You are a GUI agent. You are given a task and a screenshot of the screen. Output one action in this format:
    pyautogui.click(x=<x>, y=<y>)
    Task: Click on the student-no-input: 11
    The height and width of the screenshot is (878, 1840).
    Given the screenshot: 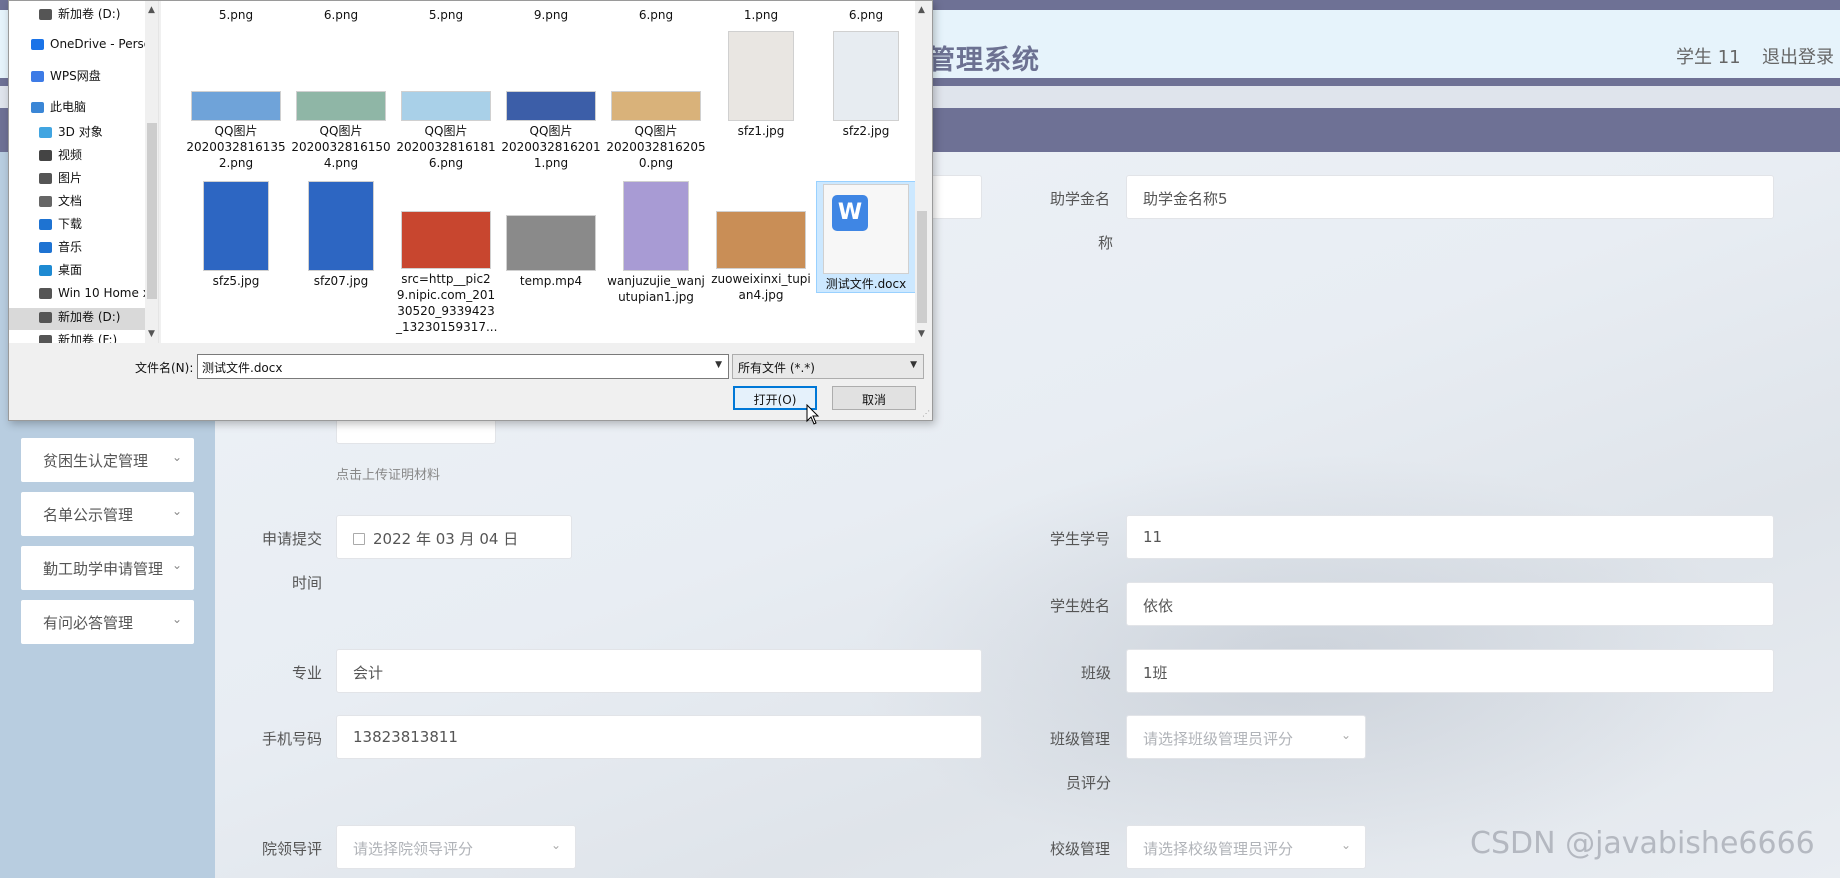 What is the action you would take?
    pyautogui.click(x=1450, y=537)
    